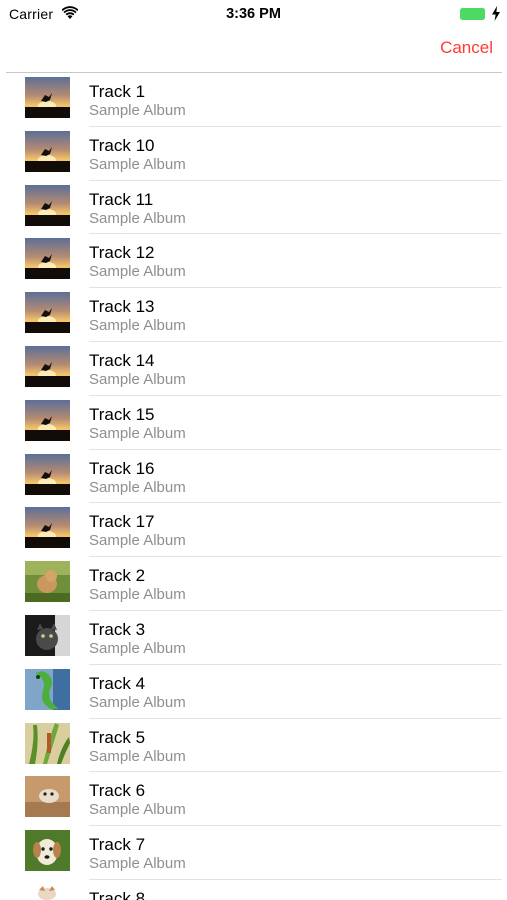 Image resolution: width=507 pixels, height=900 pixels. What do you see at coordinates (122, 253) in the screenshot?
I see `track-title: Track 12` at bounding box center [122, 253].